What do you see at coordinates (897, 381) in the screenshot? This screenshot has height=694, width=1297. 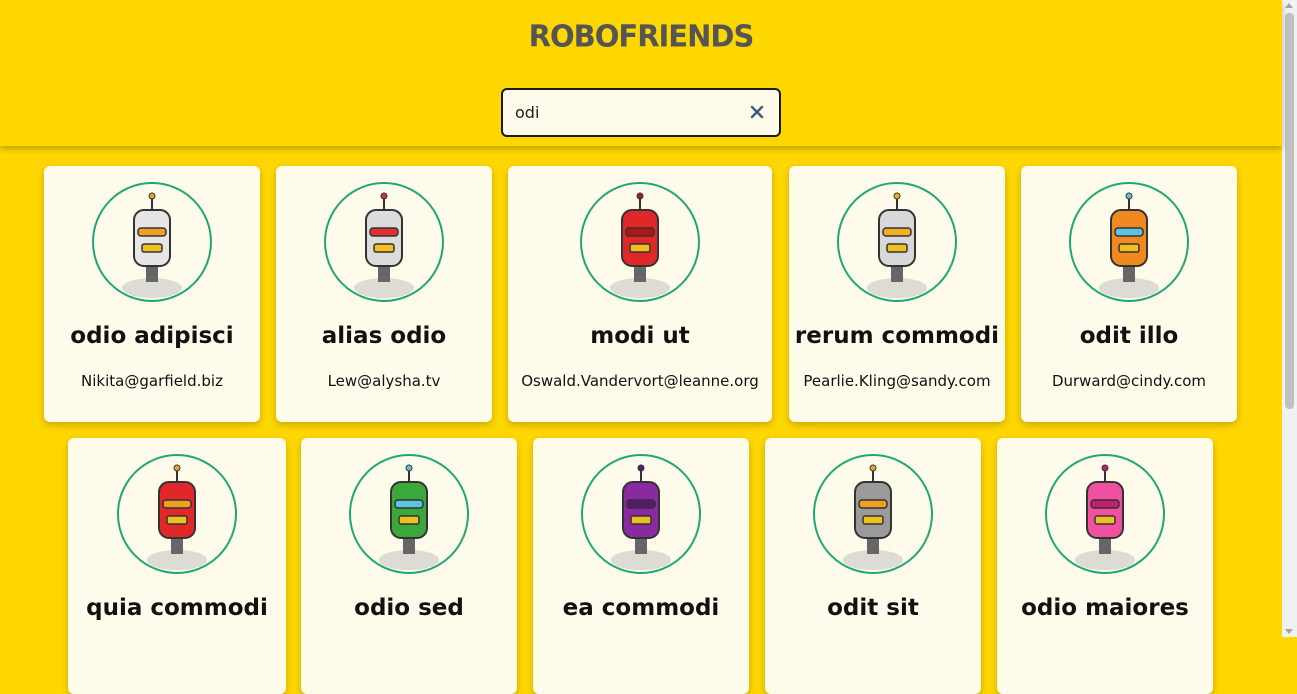 I see `robot-email: Pearlie.Kling@sandy.com` at bounding box center [897, 381].